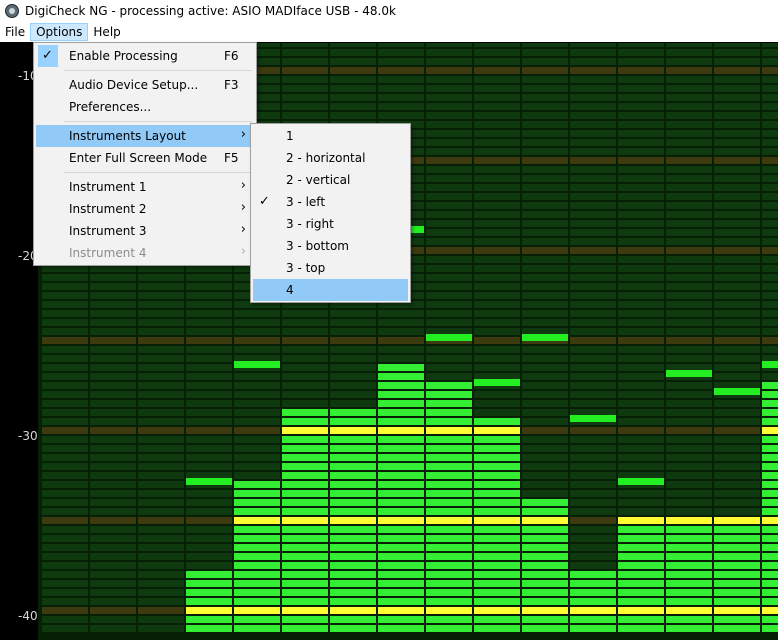 The height and width of the screenshot is (640, 778). I want to click on menu-item-instrument-2: Instrument 2 ›, so click(145, 209).